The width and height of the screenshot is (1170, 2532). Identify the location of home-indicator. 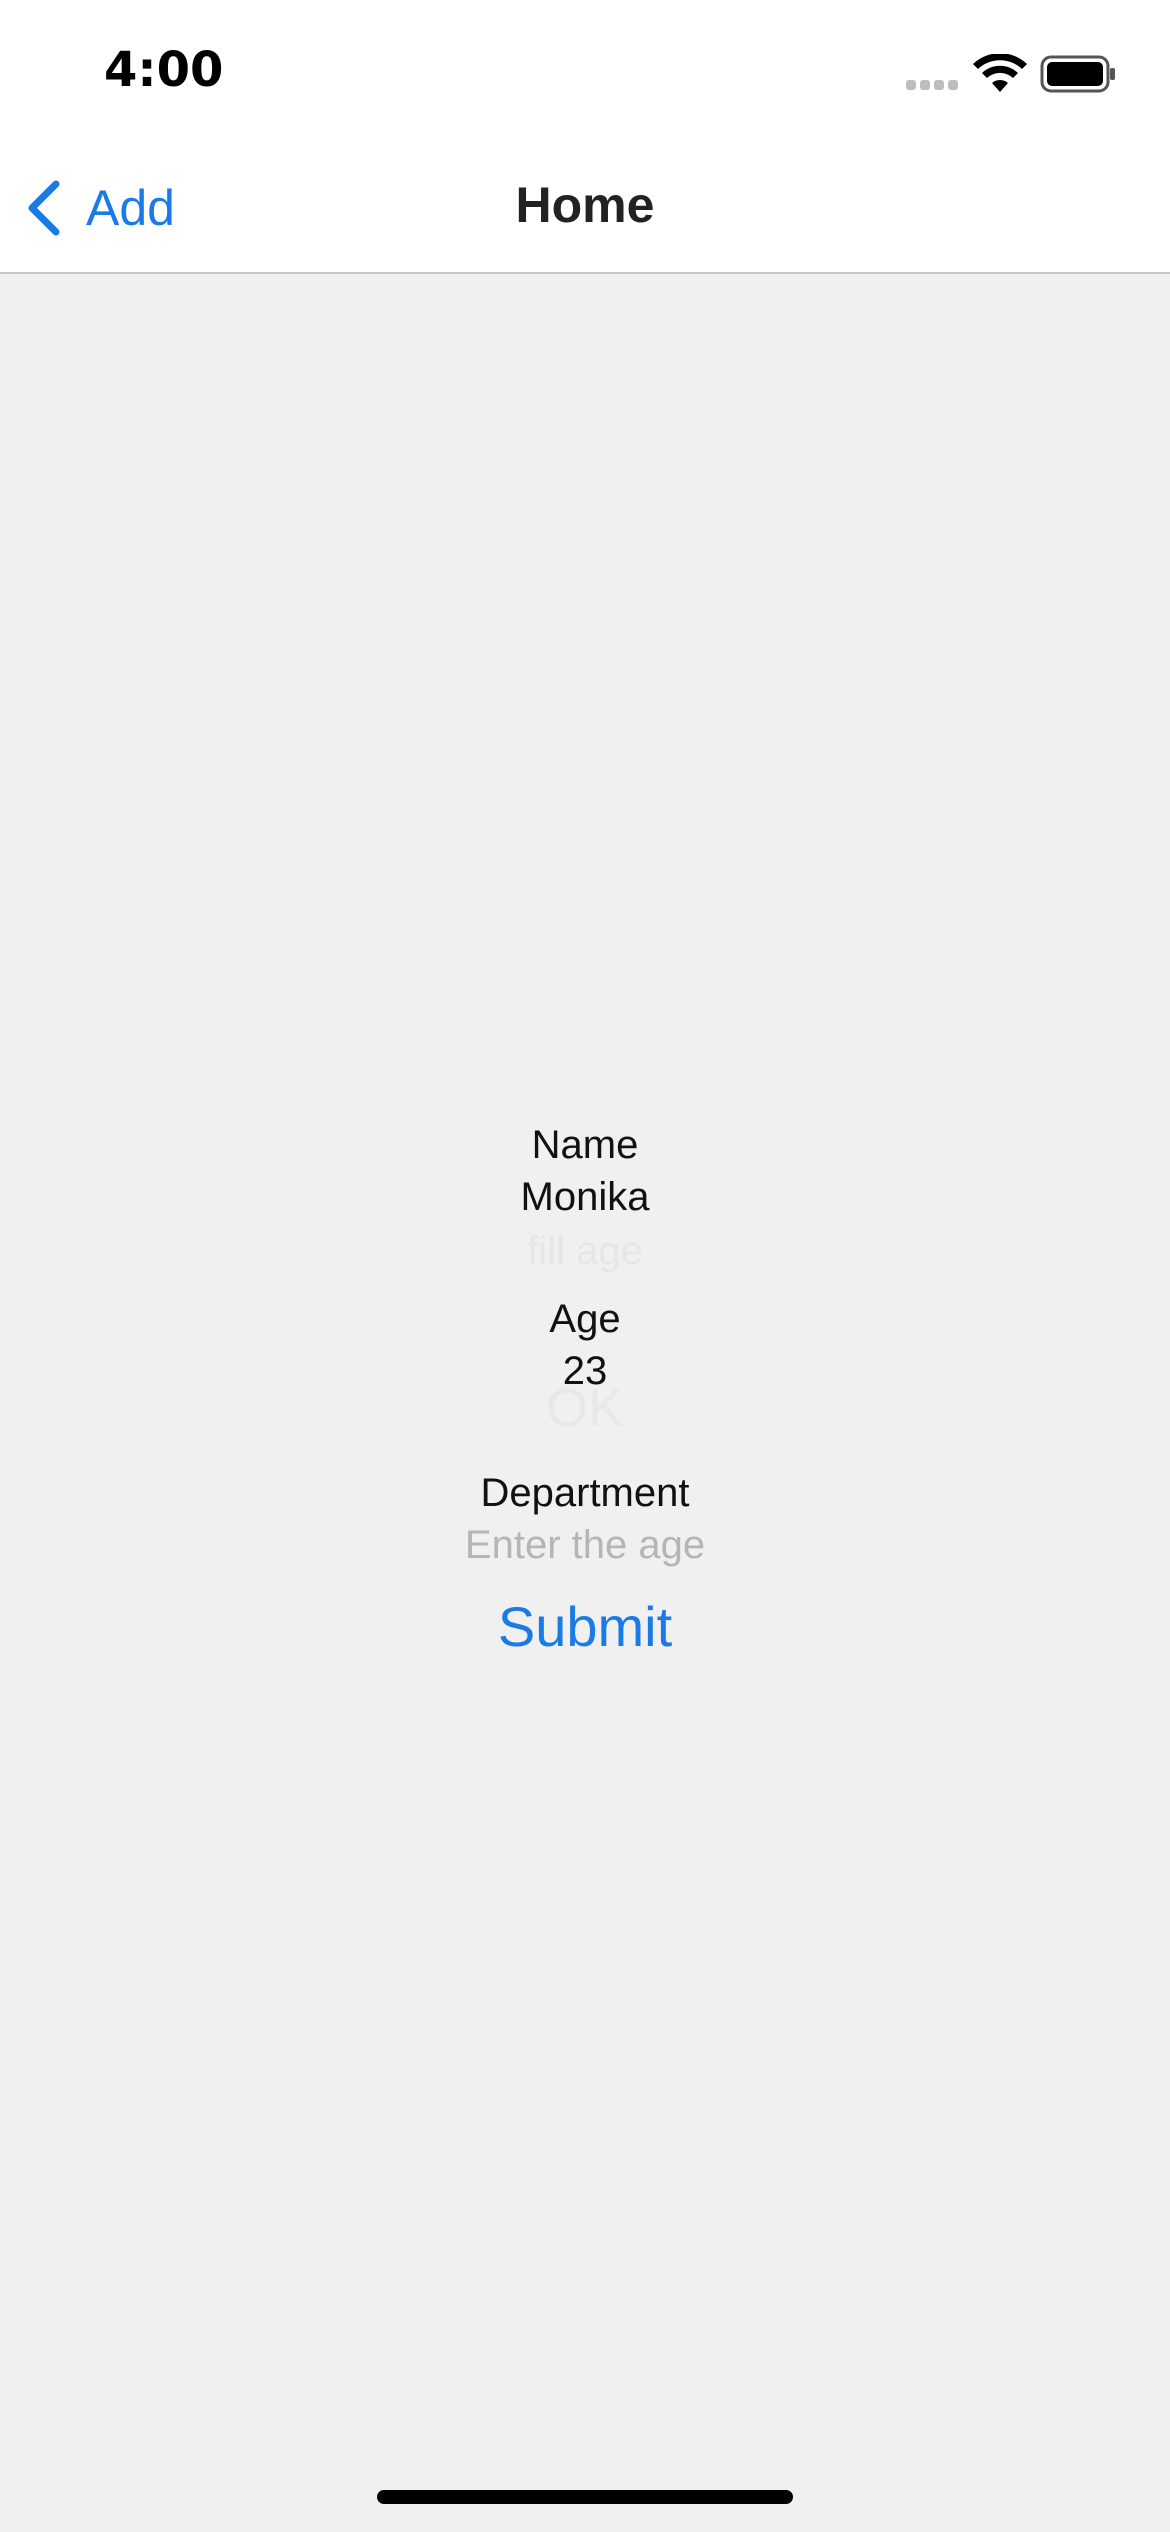
(585, 2497).